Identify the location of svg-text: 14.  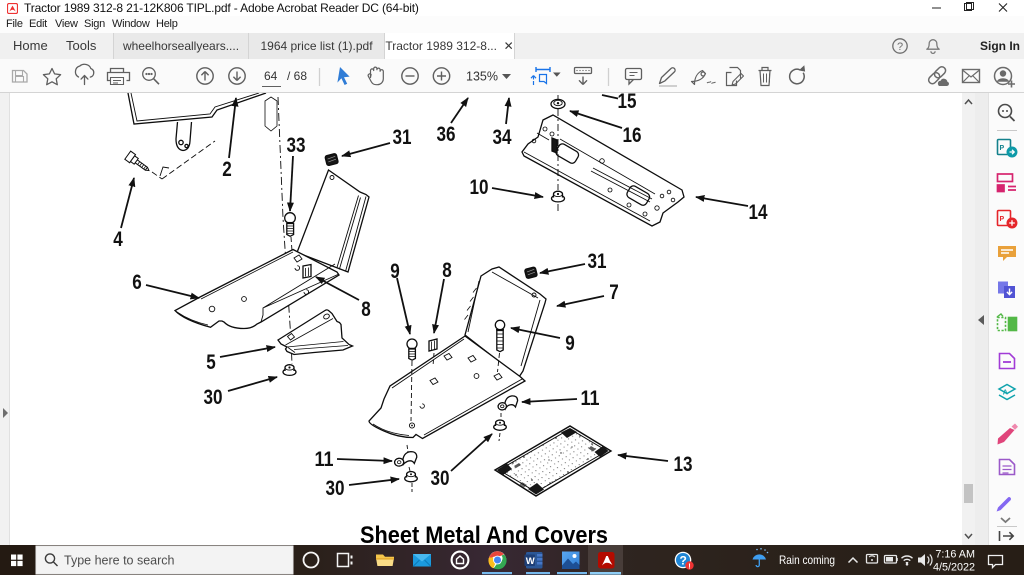
(758, 212).